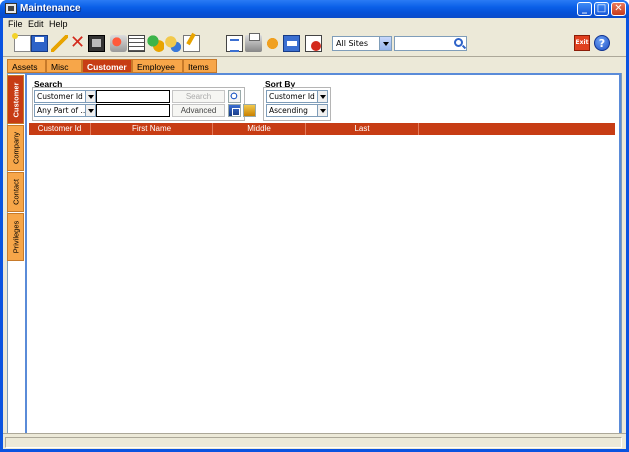  Describe the element at coordinates (314, 24) in the screenshot. I see `menu-bar: File Edit Help` at that location.